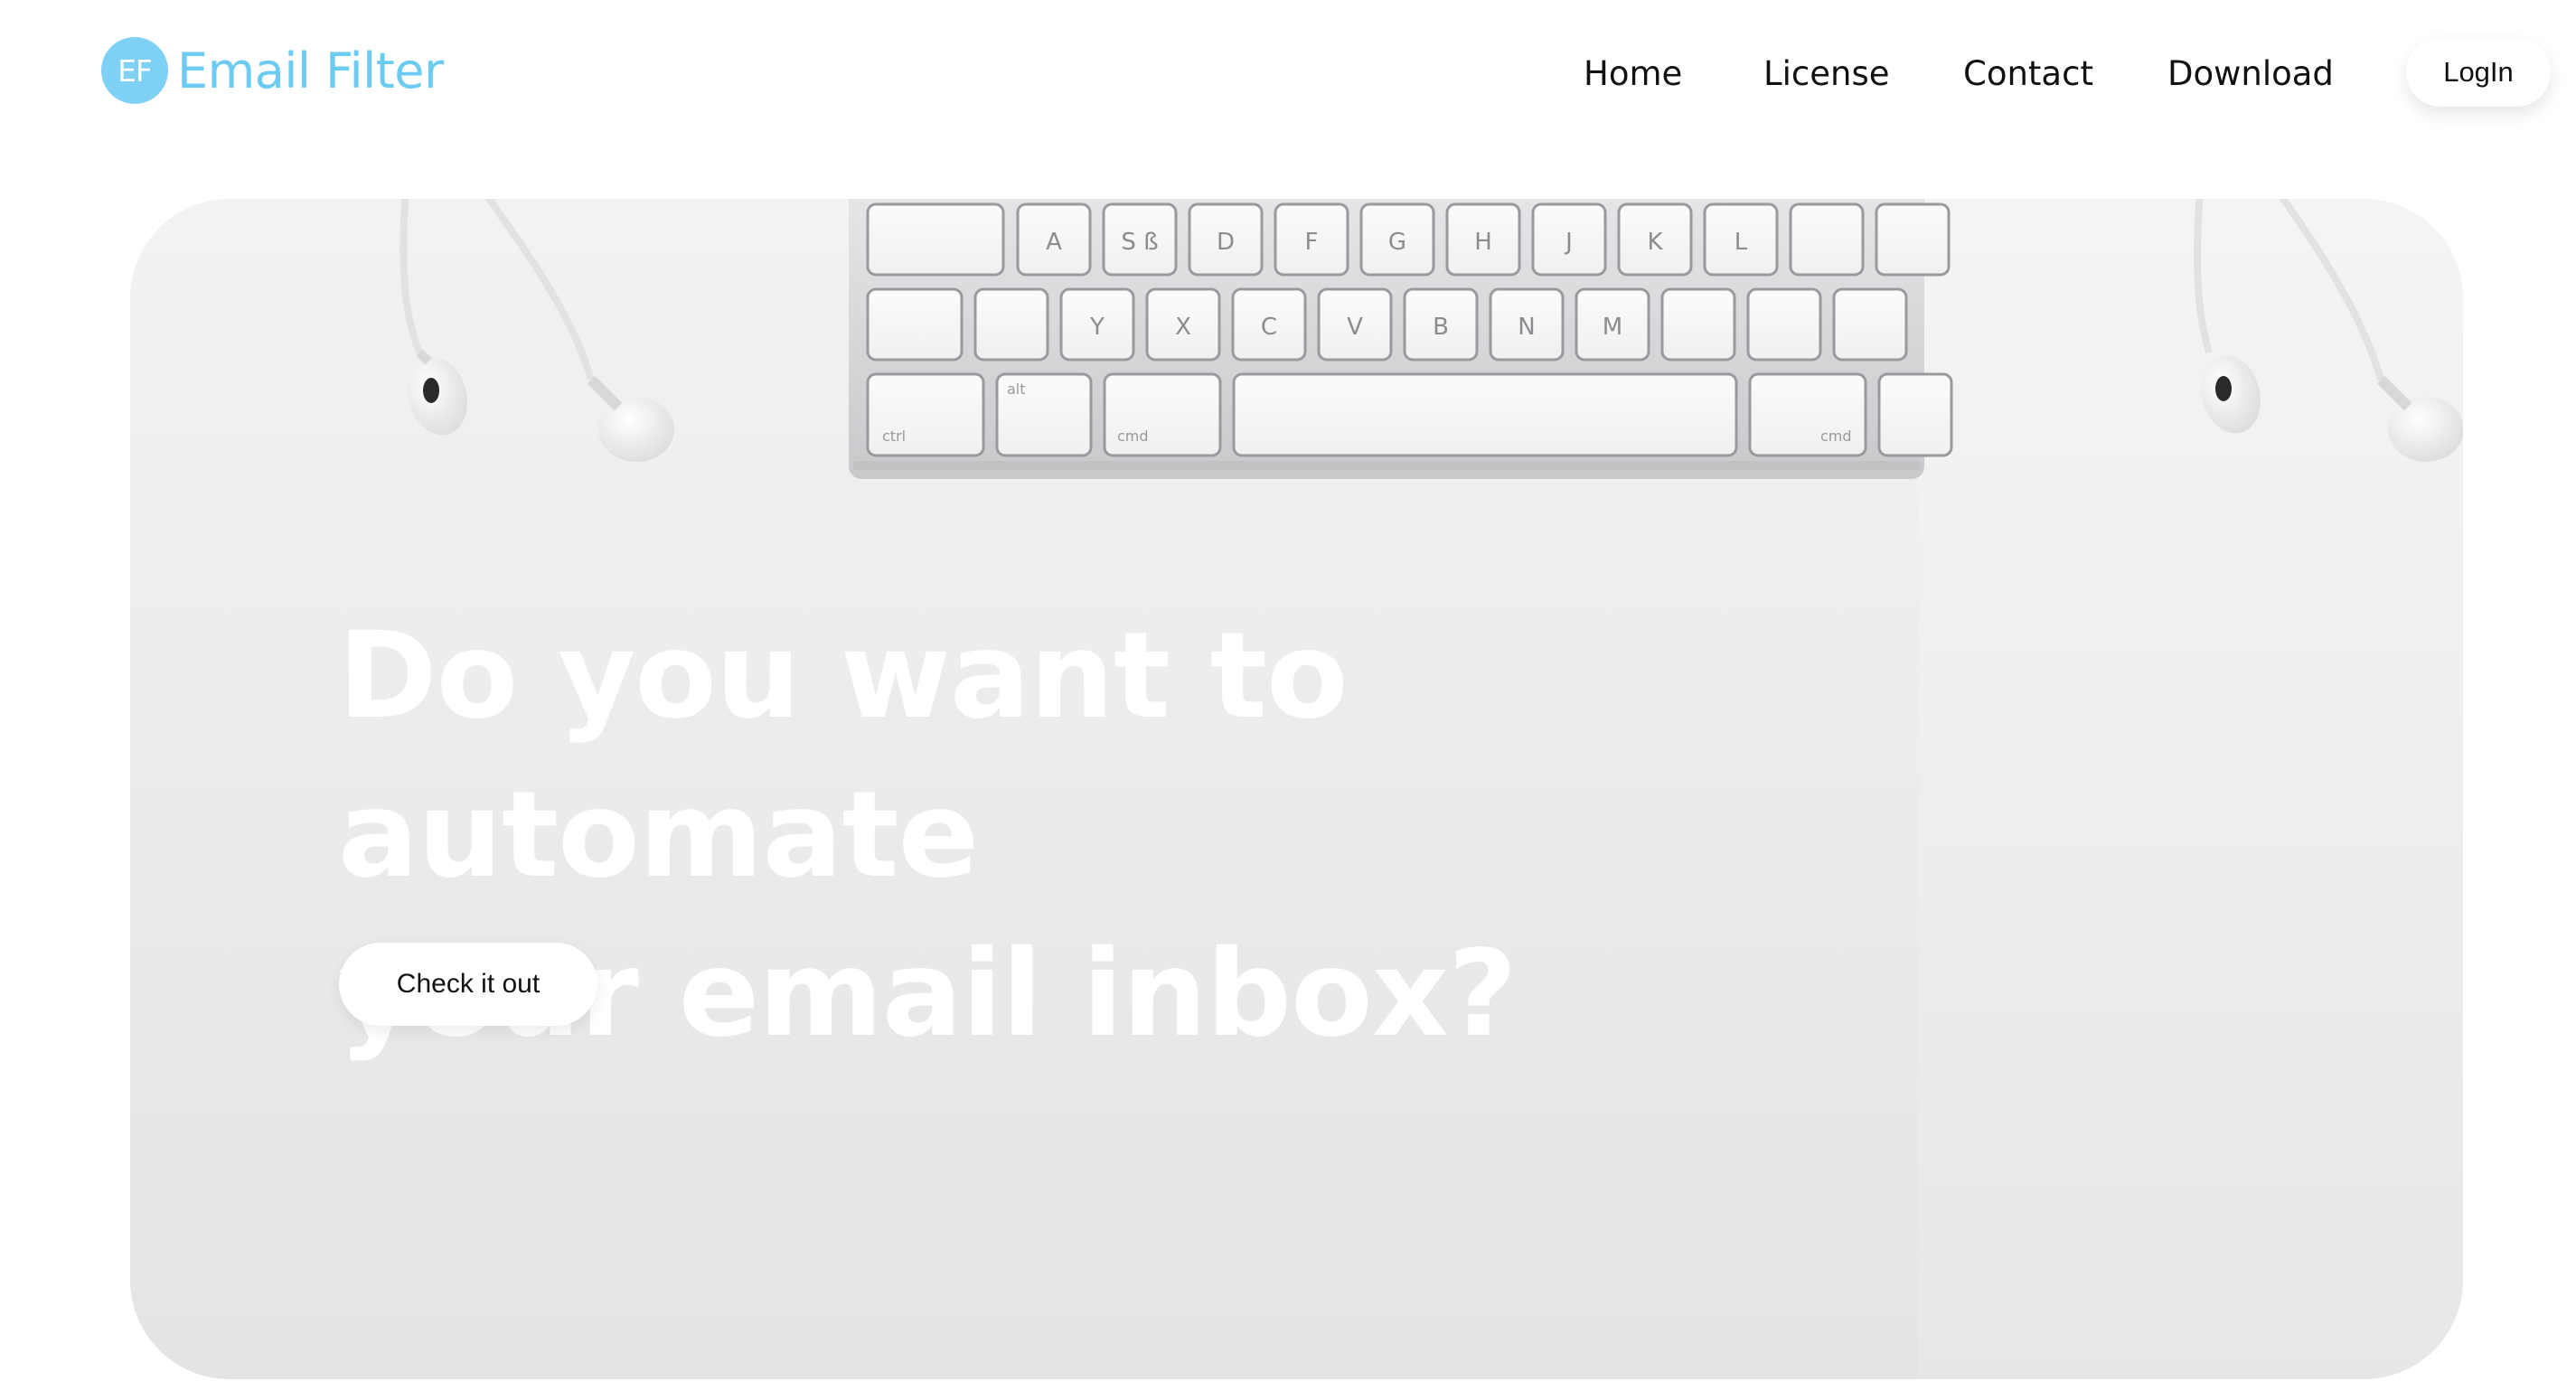 Image resolution: width=2576 pixels, height=1381 pixels. Describe the element at coordinates (134, 70) in the screenshot. I see `logo-badge-icon: EF` at that location.